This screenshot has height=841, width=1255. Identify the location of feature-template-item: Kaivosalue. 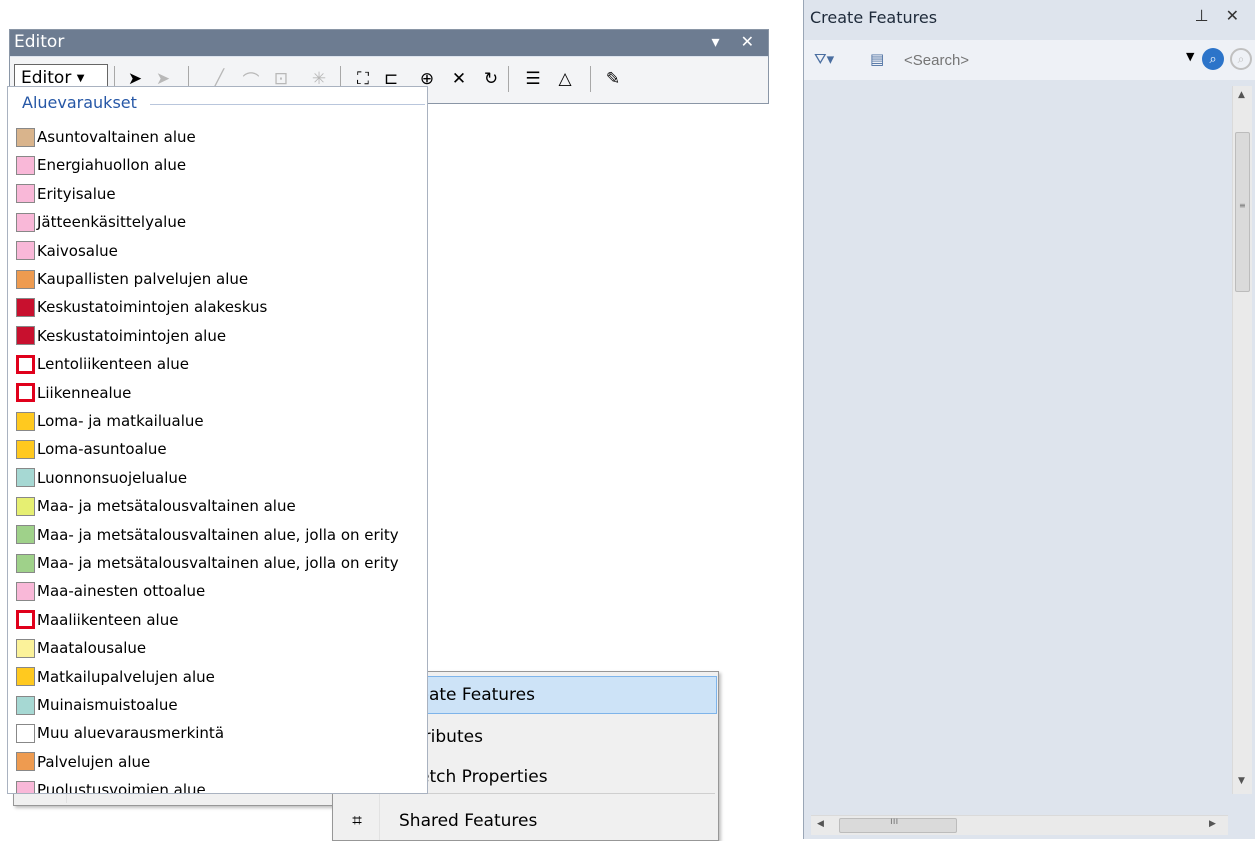
(67, 251).